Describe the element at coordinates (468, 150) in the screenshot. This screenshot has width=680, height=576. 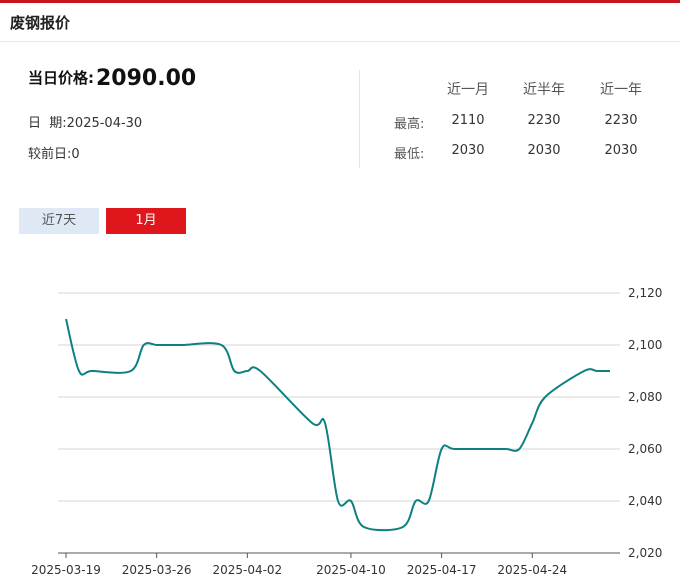
I see `low-month: 2030` at that location.